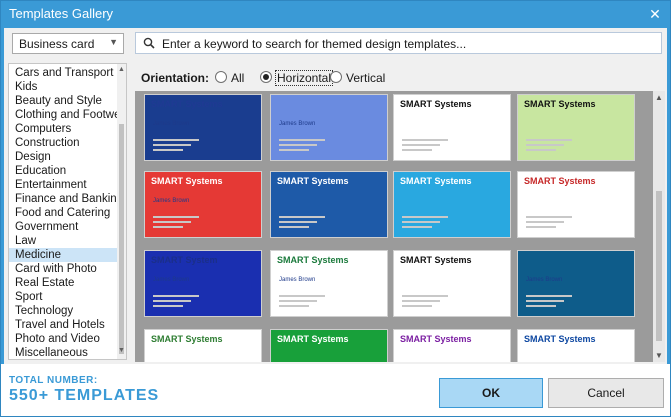 The image size is (671, 417). What do you see at coordinates (491, 393) in the screenshot?
I see `ok-button: OK` at bounding box center [491, 393].